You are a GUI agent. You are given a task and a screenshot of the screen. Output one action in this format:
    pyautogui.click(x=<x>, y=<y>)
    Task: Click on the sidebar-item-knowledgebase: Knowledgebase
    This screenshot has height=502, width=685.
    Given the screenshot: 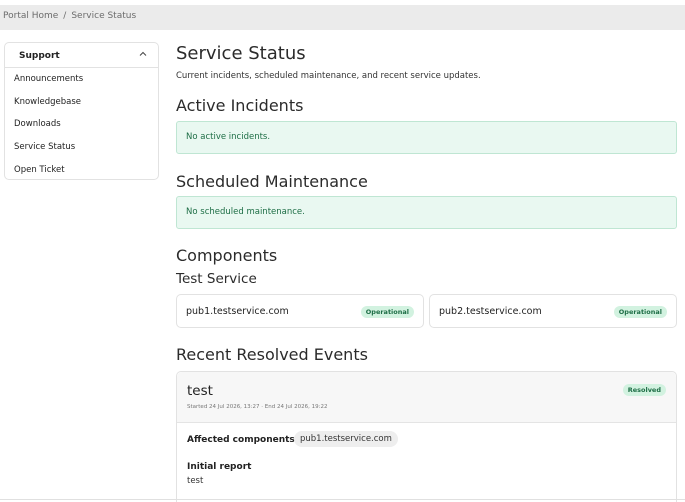 What is the action you would take?
    pyautogui.click(x=81, y=102)
    